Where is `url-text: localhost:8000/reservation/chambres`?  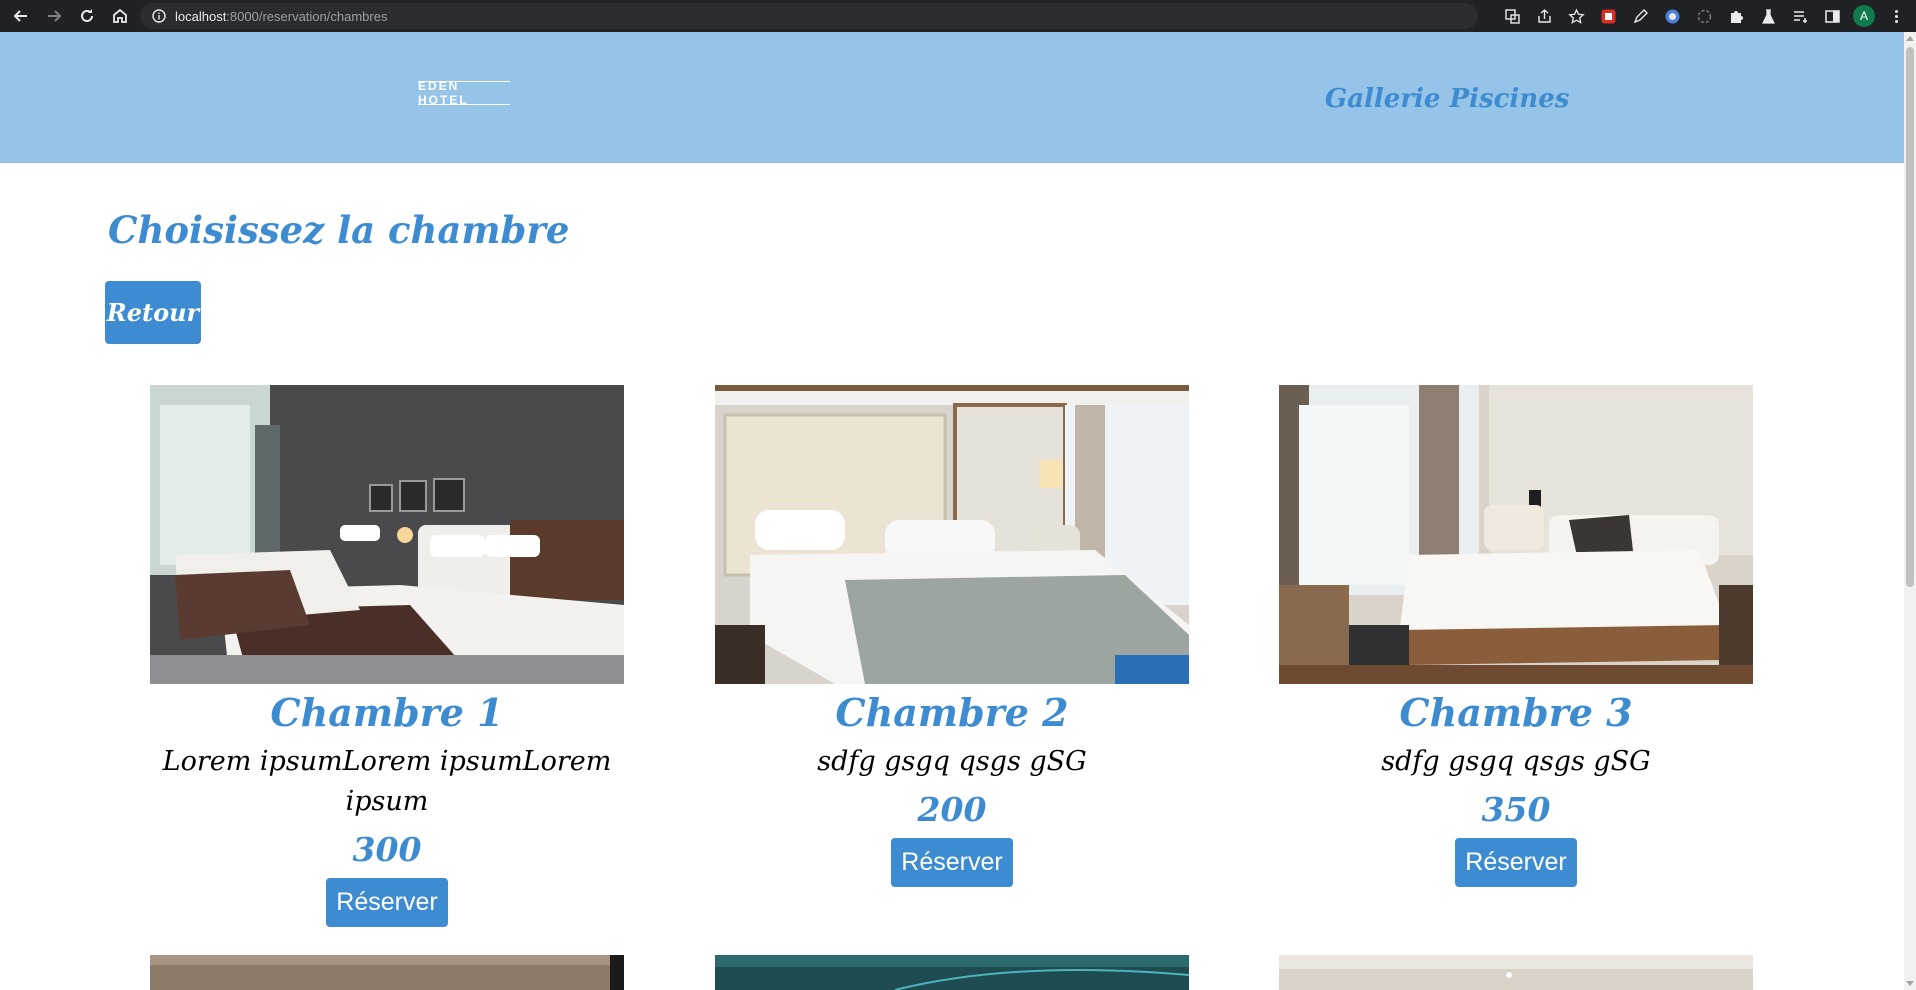 url-text: localhost:8000/reservation/chambres is located at coordinates (281, 16).